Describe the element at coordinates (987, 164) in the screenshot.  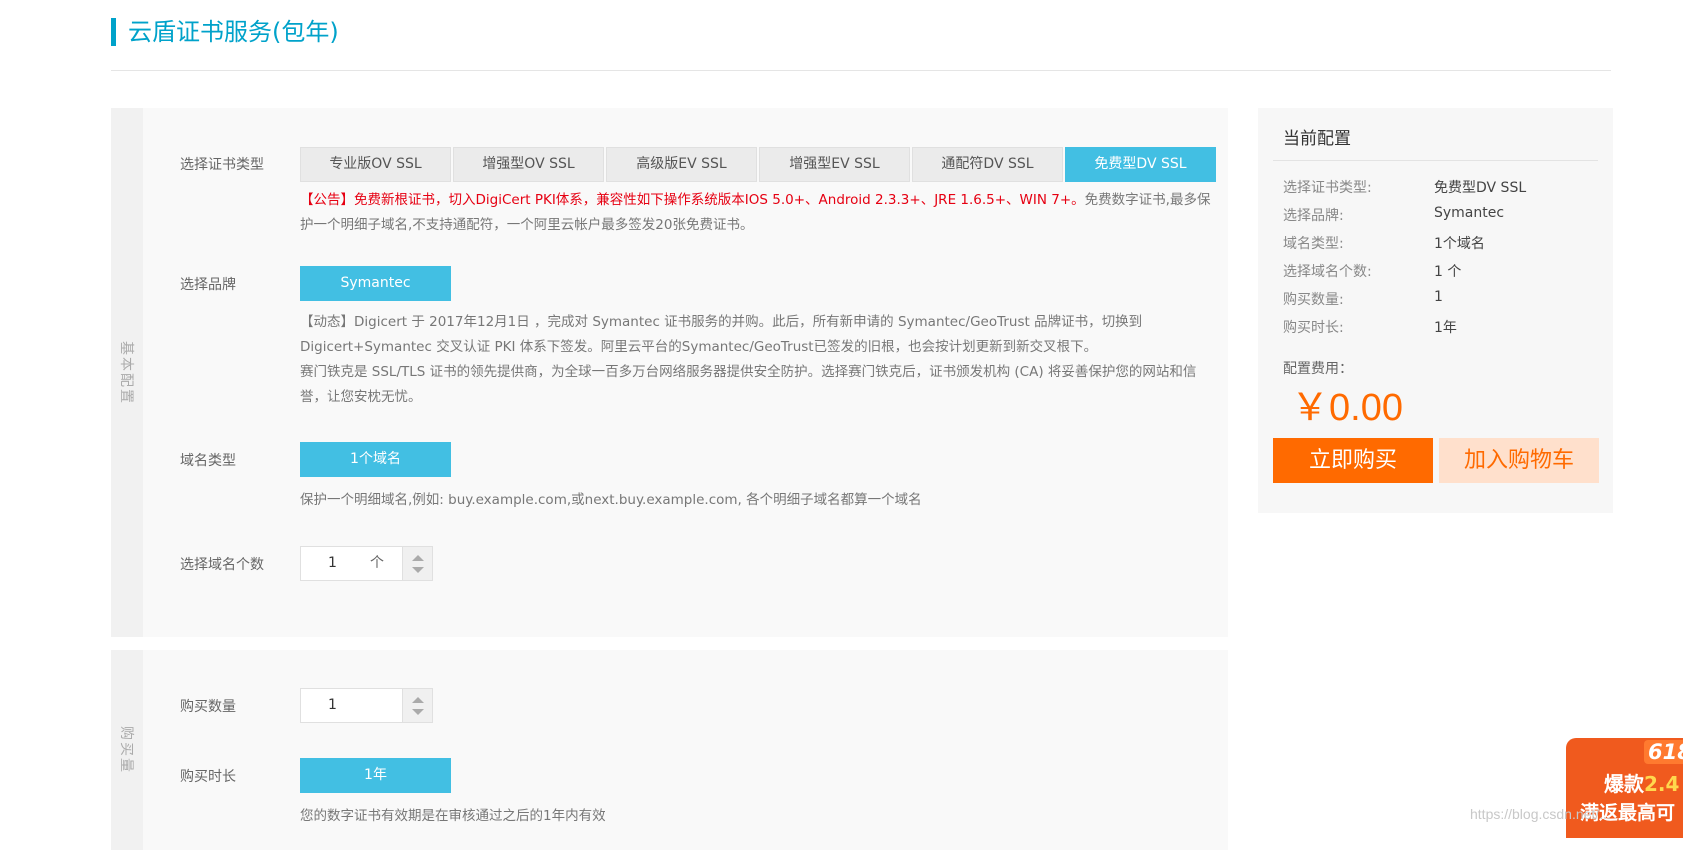
I see `tab-dv-wildcard: 通配符DV SSL` at that location.